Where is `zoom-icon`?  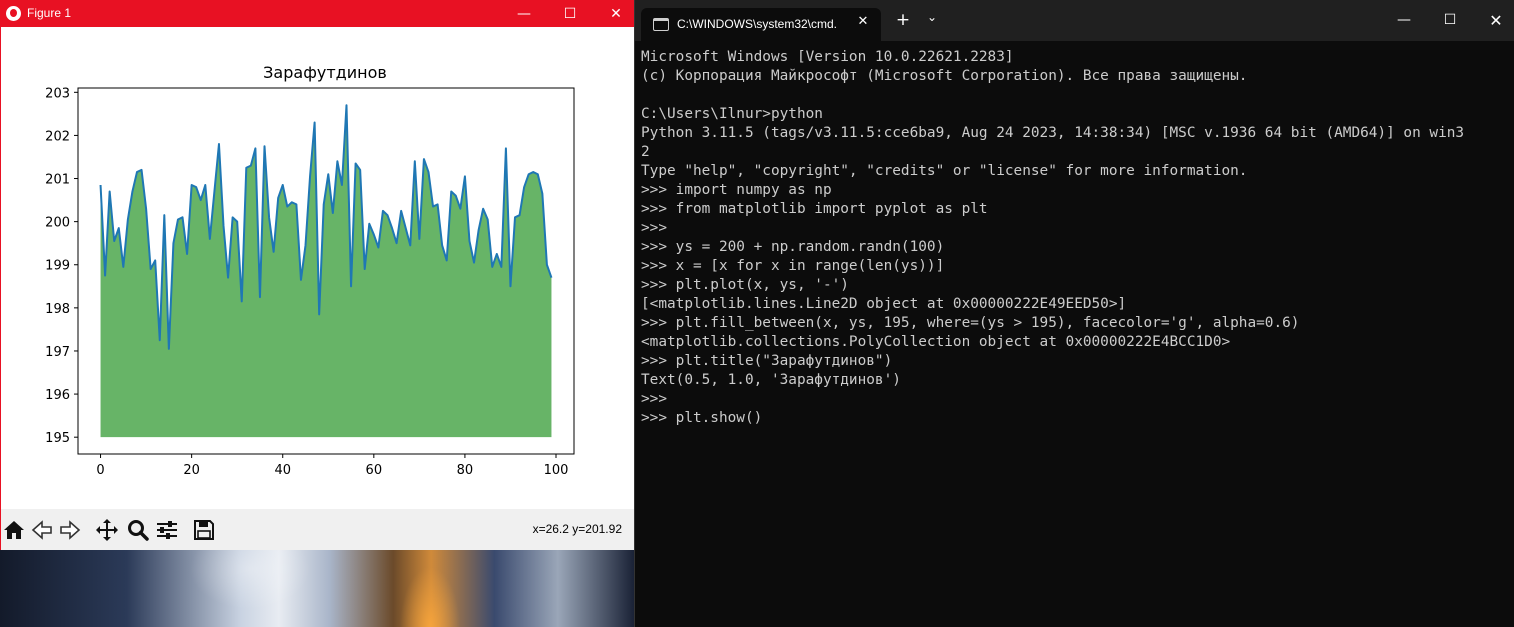
zoom-icon is located at coordinates (138, 530).